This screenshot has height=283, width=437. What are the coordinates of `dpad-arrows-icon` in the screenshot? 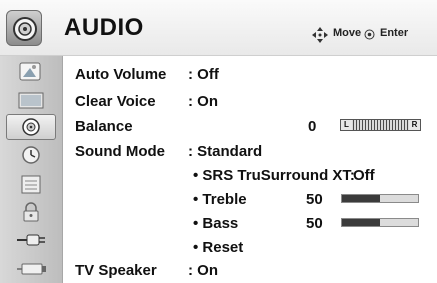 It's located at (320, 35).